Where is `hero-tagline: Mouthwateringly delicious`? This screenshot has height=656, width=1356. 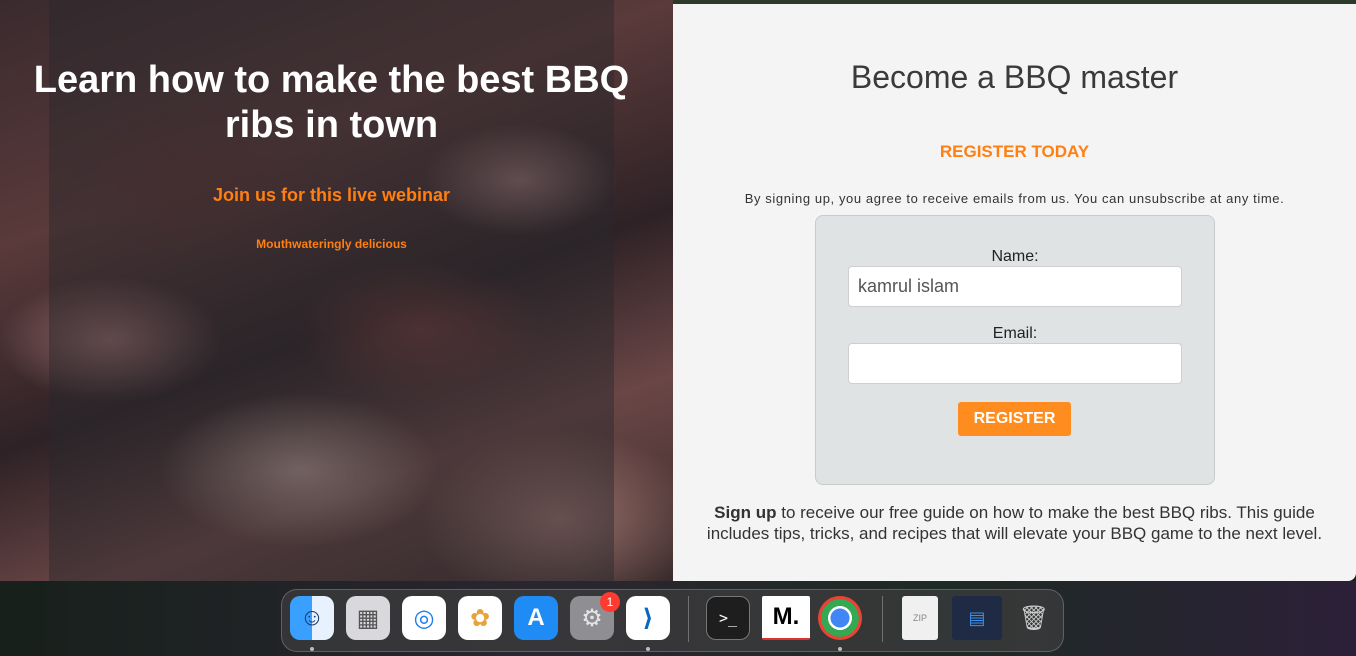
hero-tagline: Mouthwateringly delicious is located at coordinates (331, 244).